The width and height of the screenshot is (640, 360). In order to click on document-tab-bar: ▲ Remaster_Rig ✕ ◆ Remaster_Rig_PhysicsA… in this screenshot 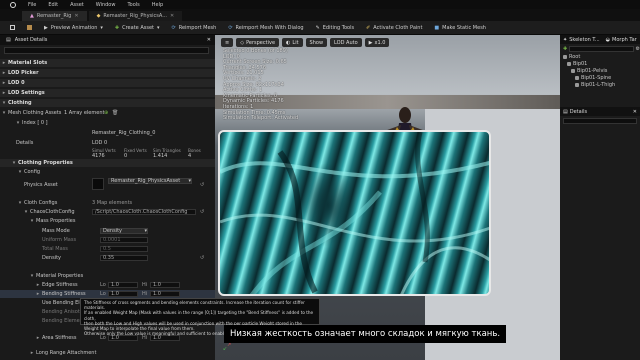, I will do `click(320, 15)`.